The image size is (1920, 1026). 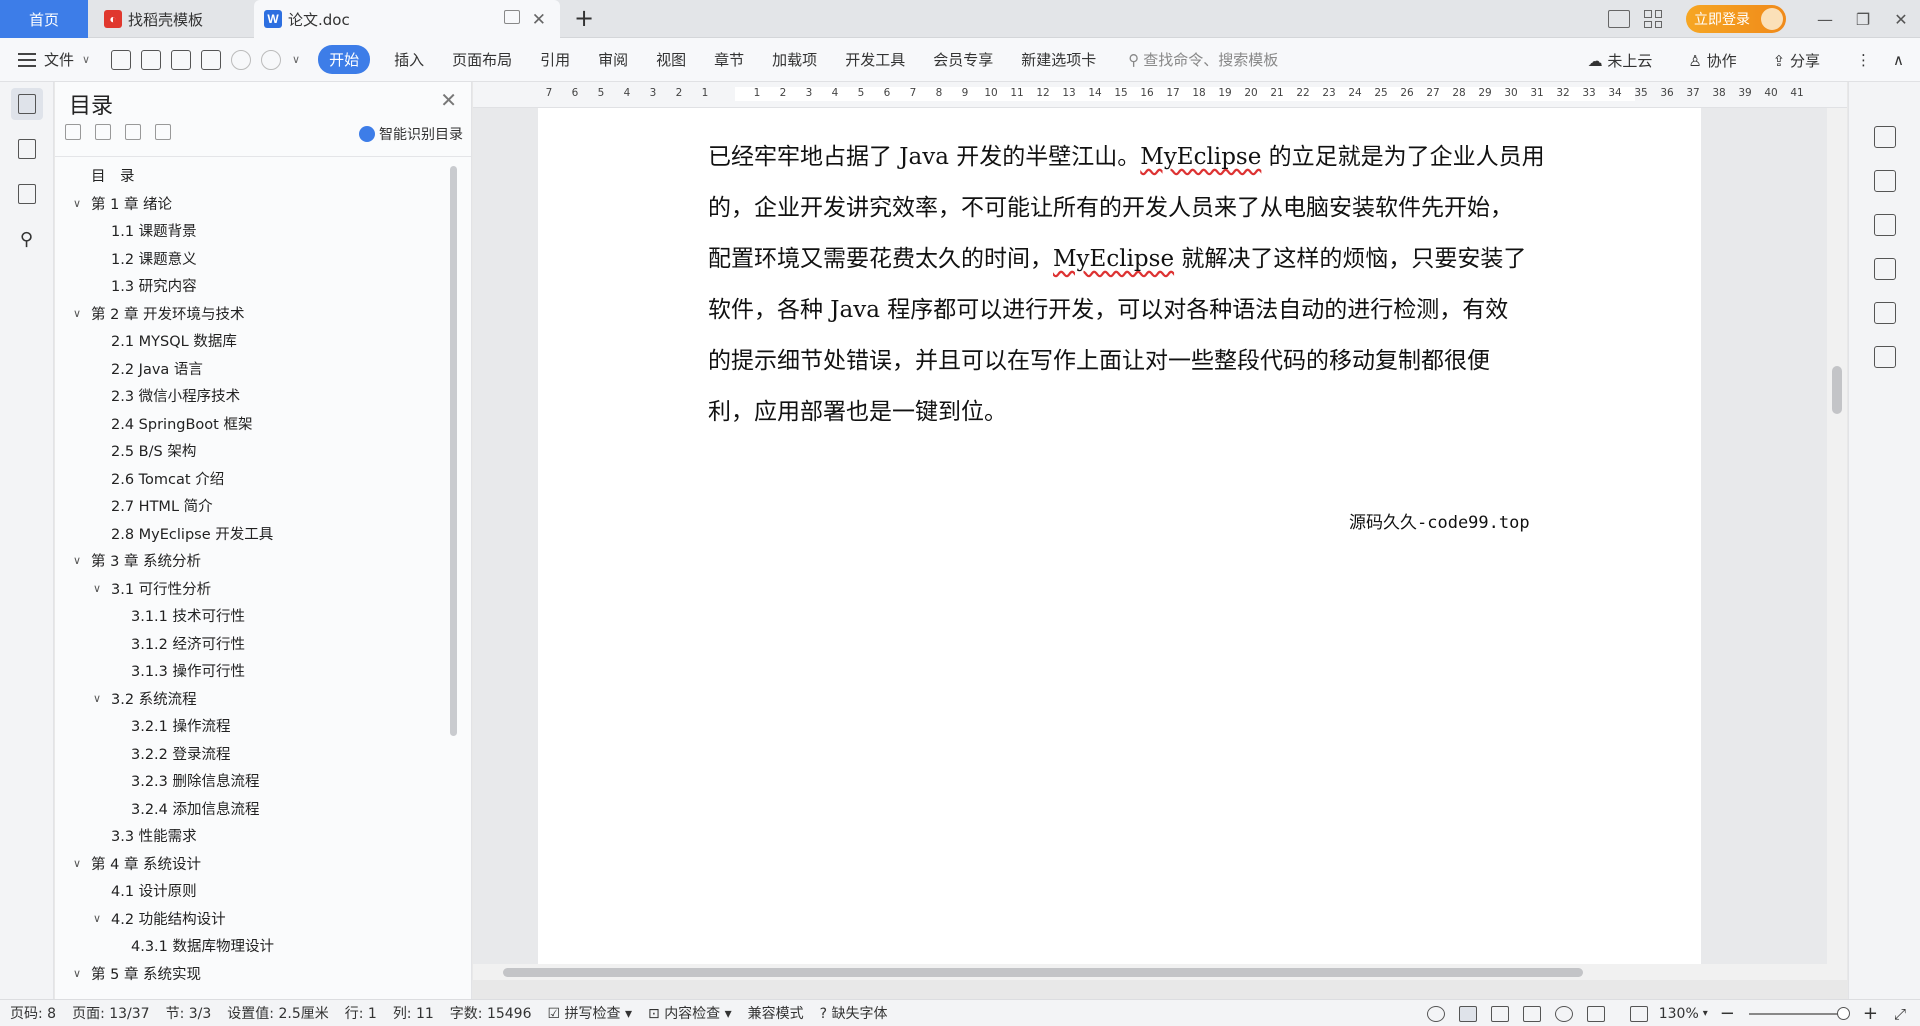 I want to click on window-close-icon: ✕, so click(x=1901, y=19).